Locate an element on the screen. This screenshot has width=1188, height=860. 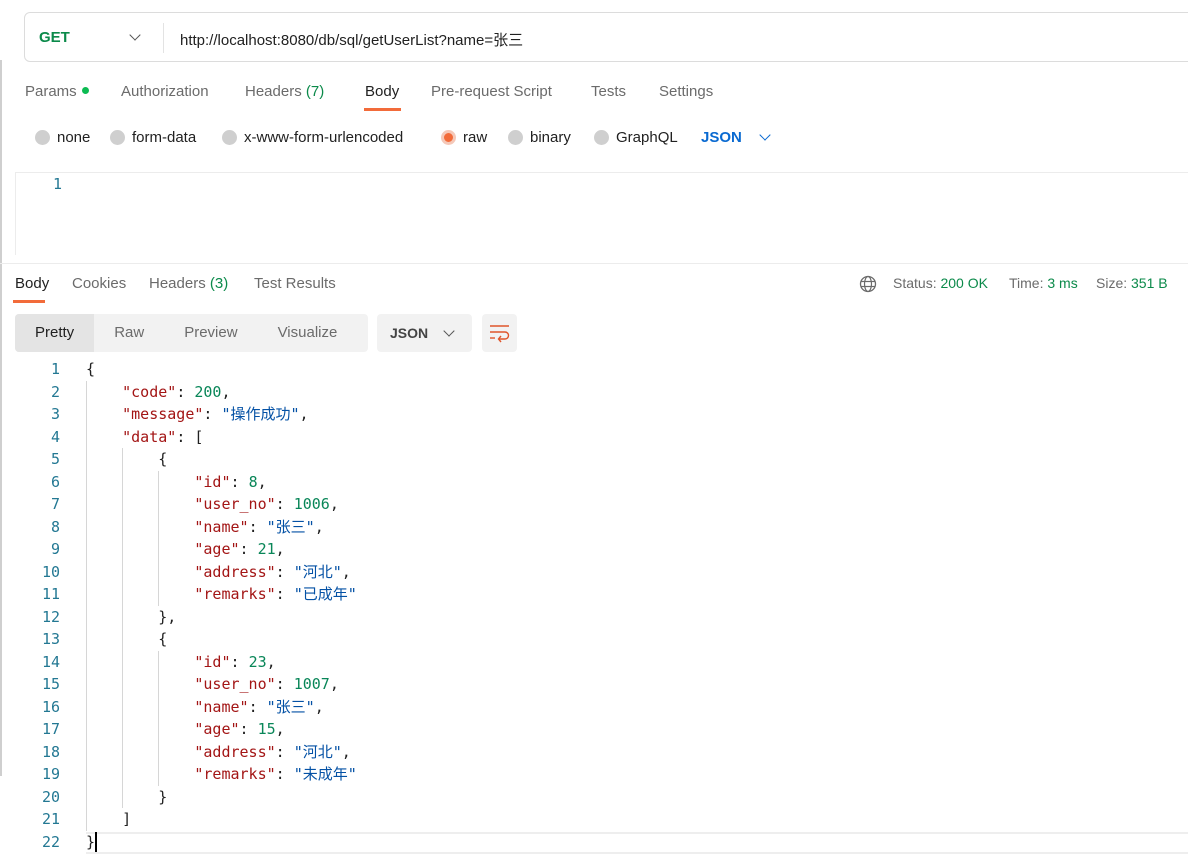
line-text: "id": 8, is located at coordinates (176, 482).